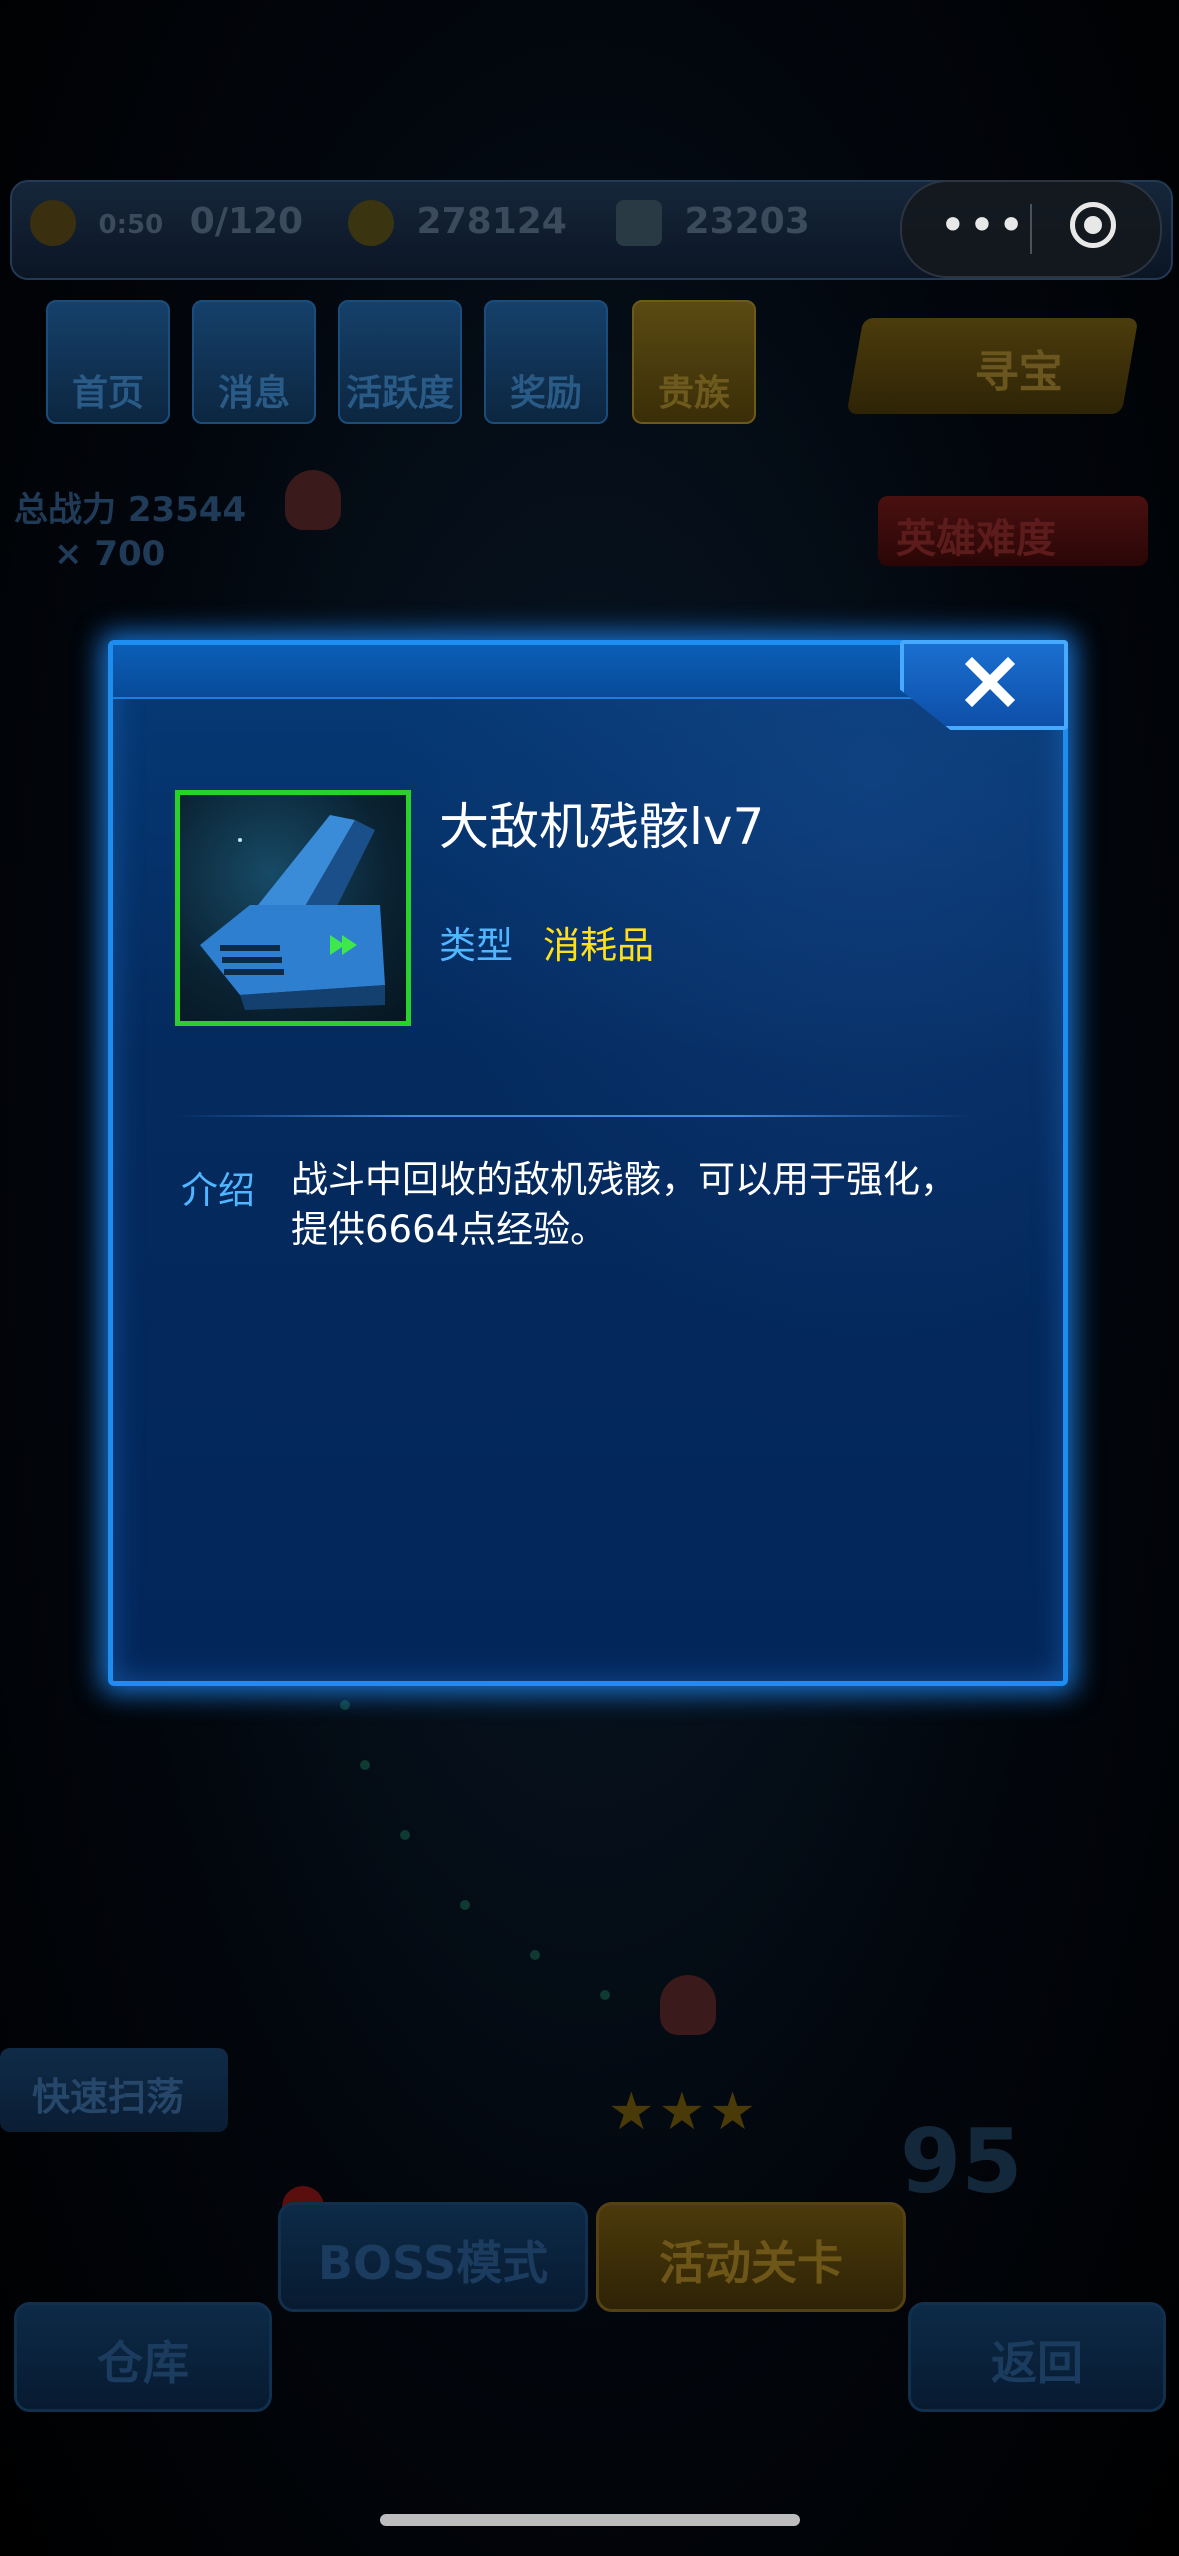 Image resolution: width=1179 pixels, height=2556 pixels. I want to click on item-name: 大敌机残骸lv7, so click(602, 827).